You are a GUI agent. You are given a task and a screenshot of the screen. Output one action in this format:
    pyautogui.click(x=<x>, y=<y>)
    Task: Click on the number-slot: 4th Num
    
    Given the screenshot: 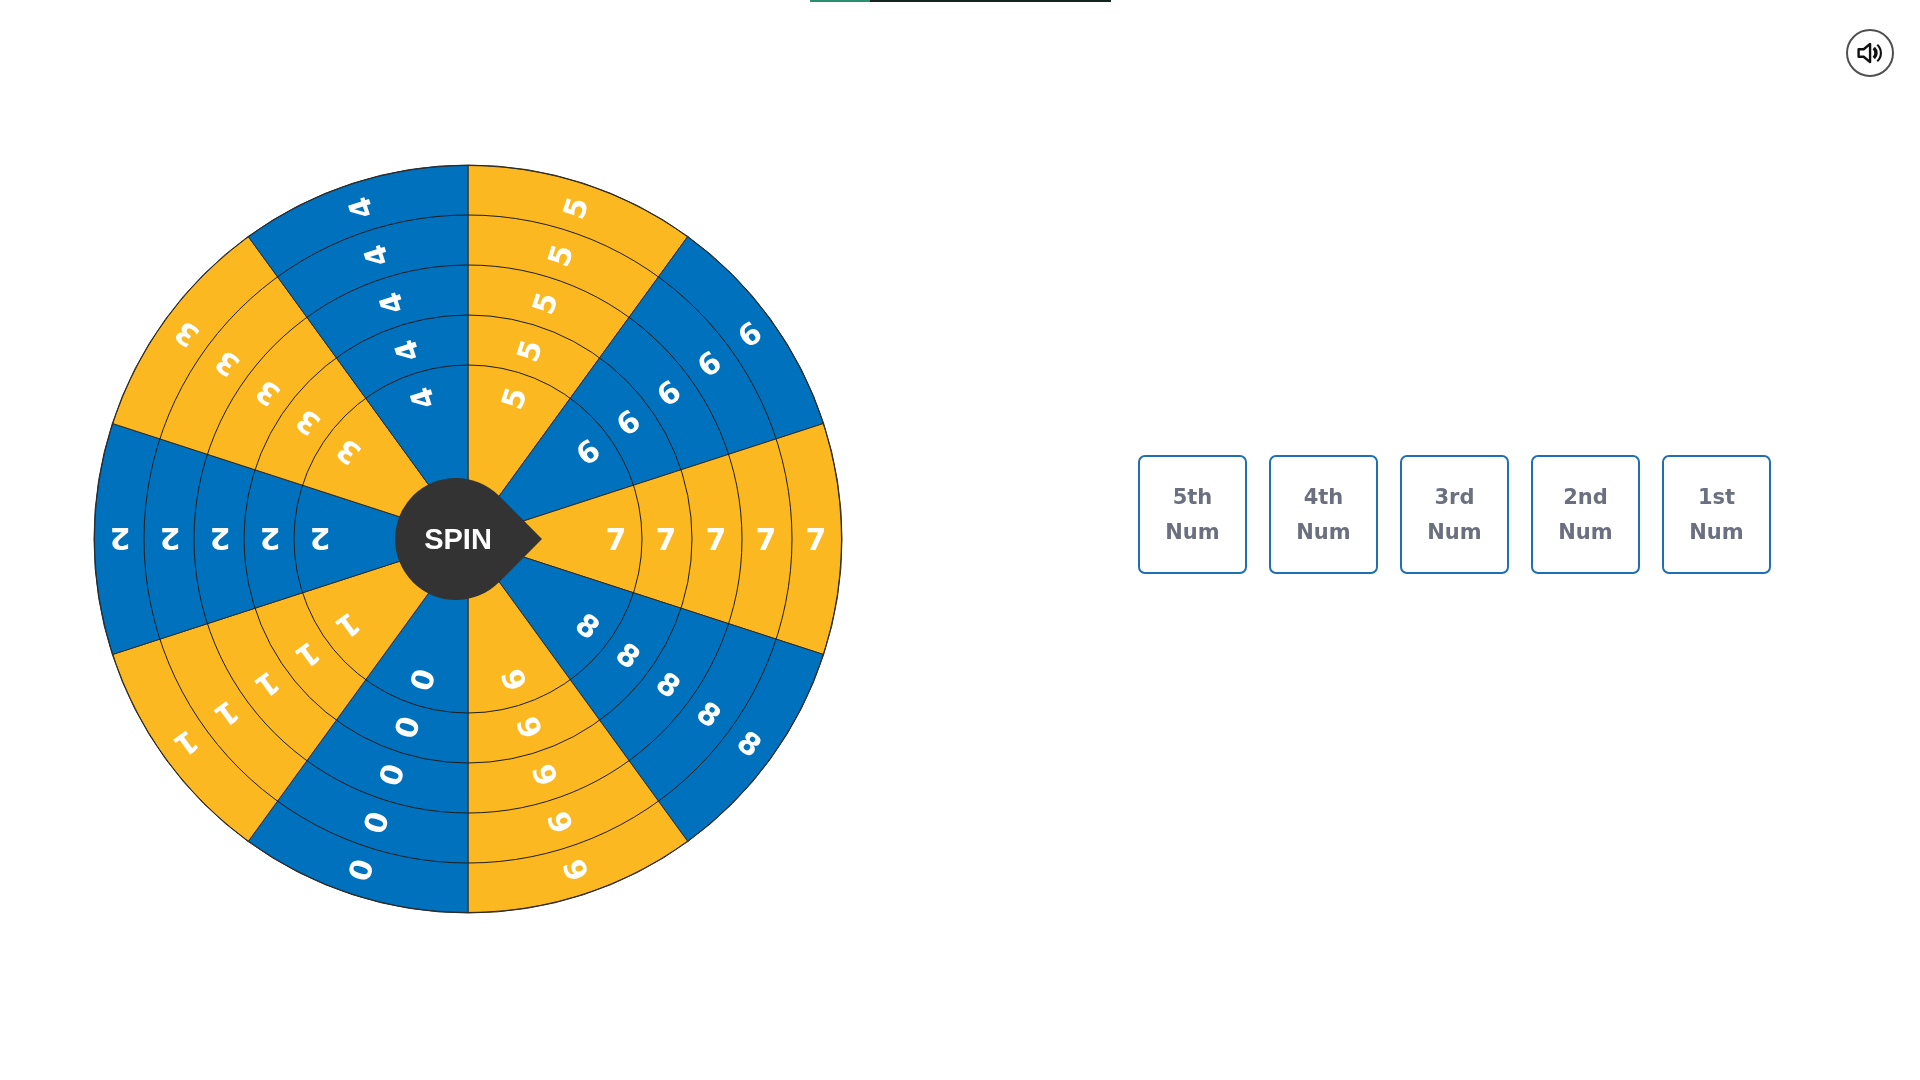 What is the action you would take?
    pyautogui.click(x=1323, y=514)
    